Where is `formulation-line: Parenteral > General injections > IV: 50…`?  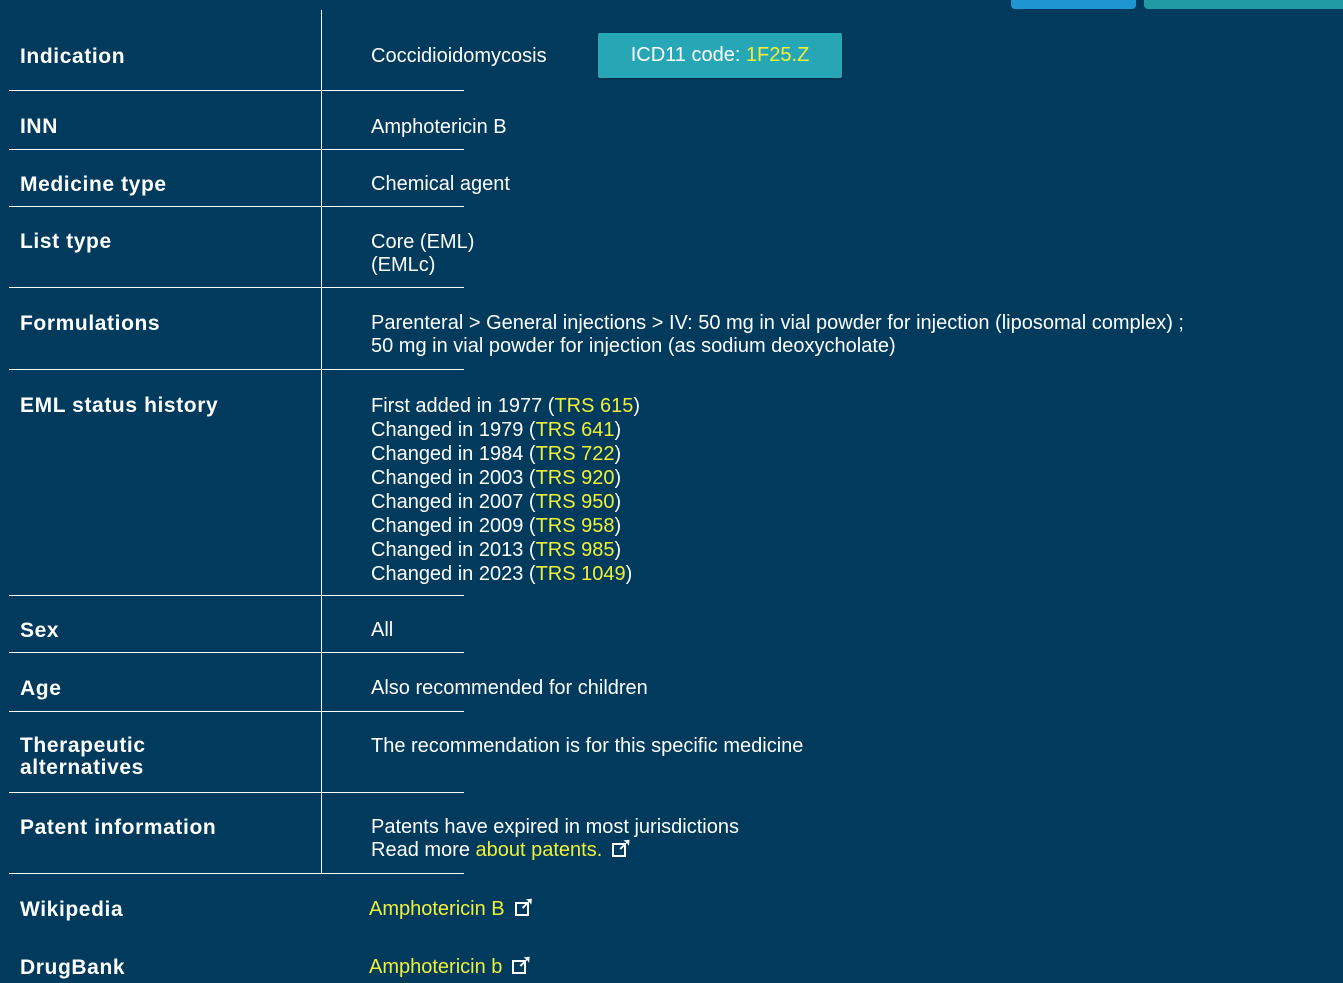
formulation-line: Parenteral > General injections > IV: 50… is located at coordinates (777, 323).